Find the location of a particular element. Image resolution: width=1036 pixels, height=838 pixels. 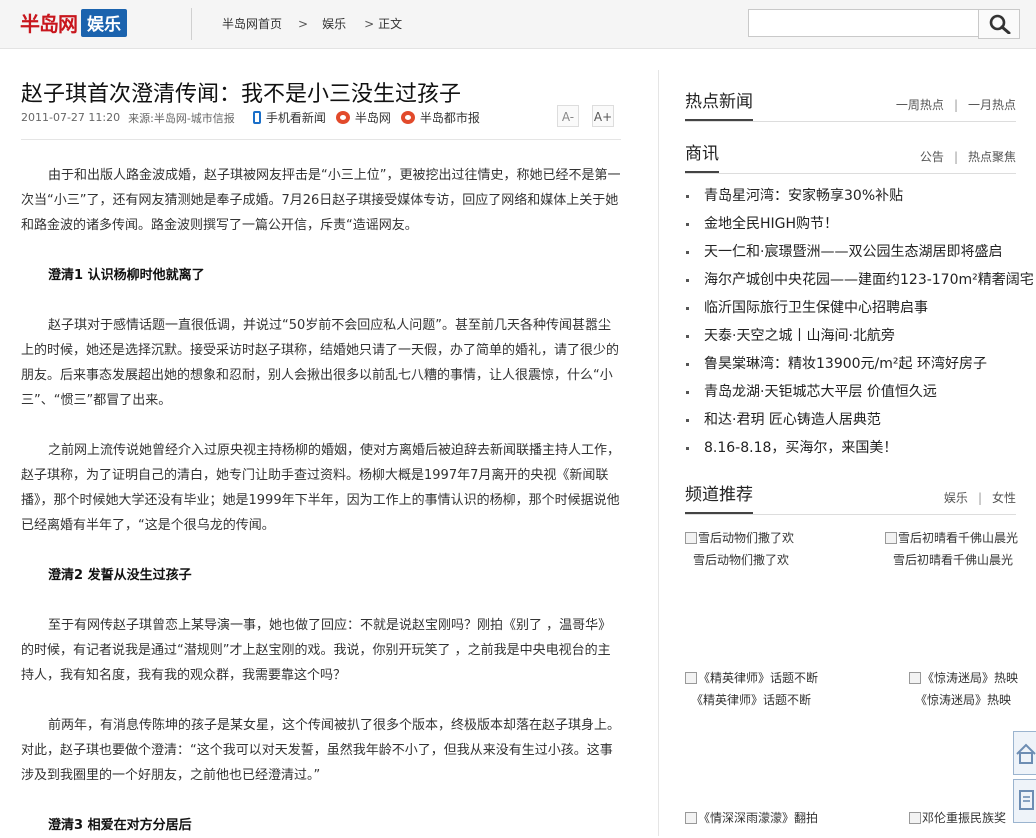

list-item: 和达·君玥 匠心铸造人居典范 is located at coordinates (859, 420).